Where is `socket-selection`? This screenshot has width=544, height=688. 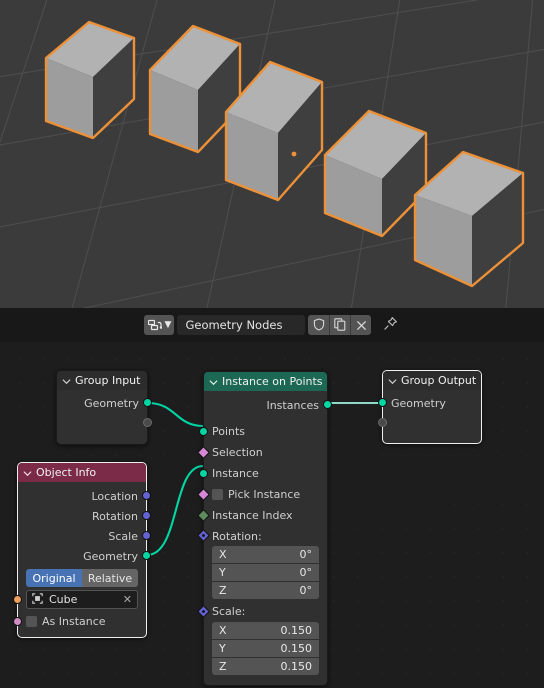 socket-selection is located at coordinates (203, 452).